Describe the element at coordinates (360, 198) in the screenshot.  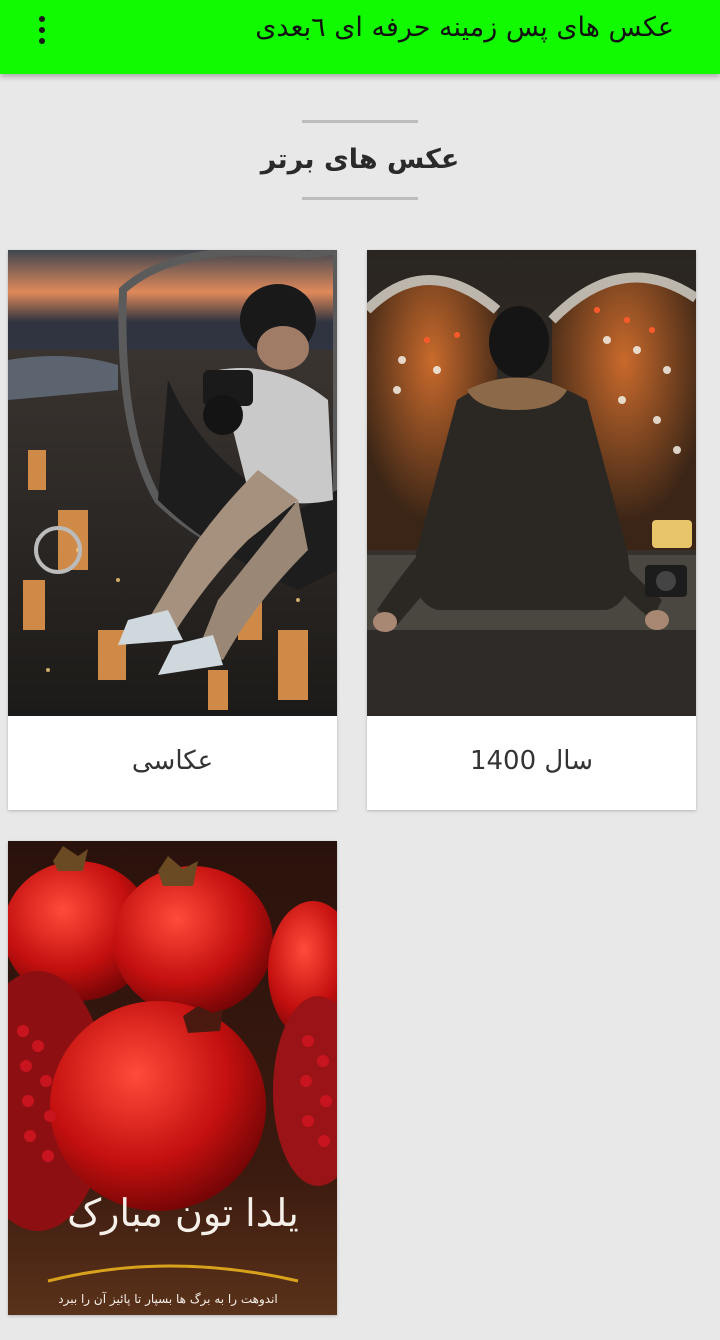
I see `divider-bottom` at that location.